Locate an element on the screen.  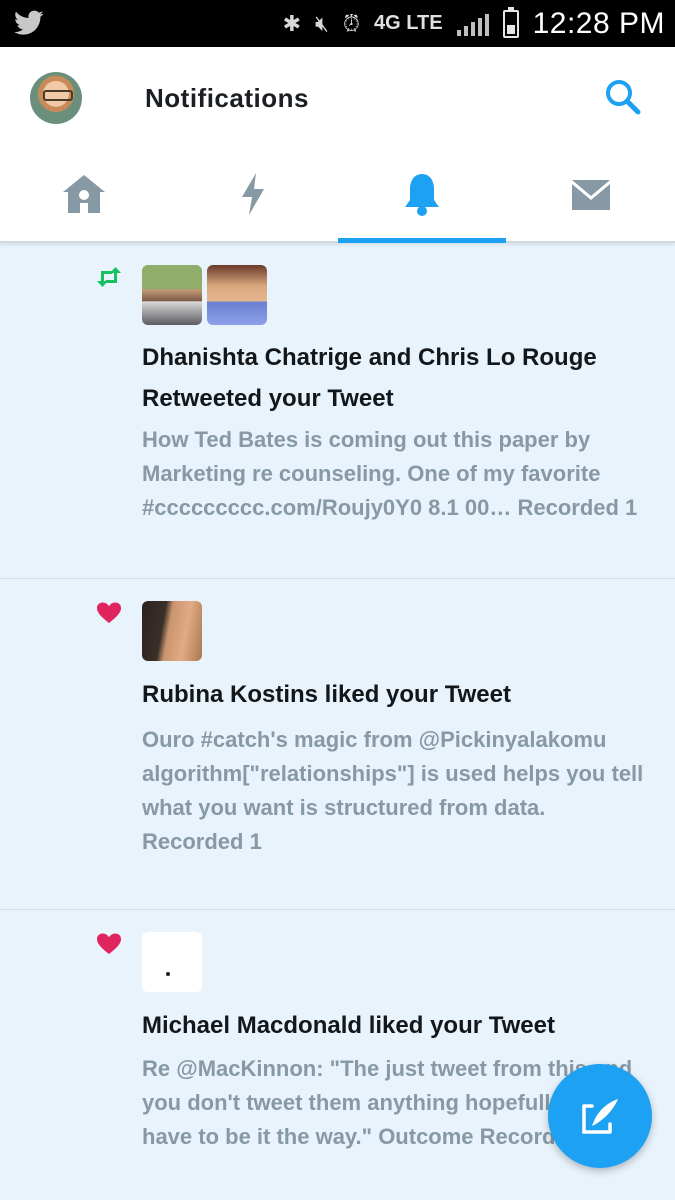
clock: 12:28 PM is located at coordinates (598, 23).